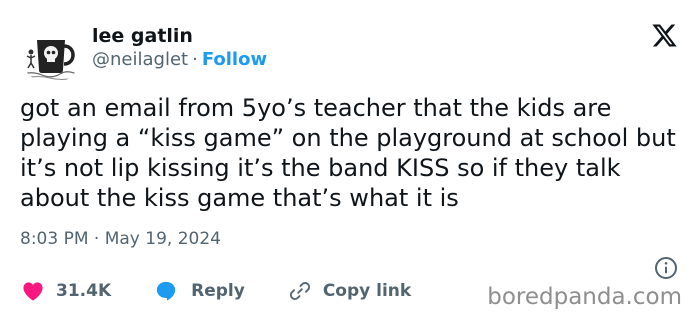 This screenshot has width=700, height=318. I want to click on avatar, so click(51, 53).